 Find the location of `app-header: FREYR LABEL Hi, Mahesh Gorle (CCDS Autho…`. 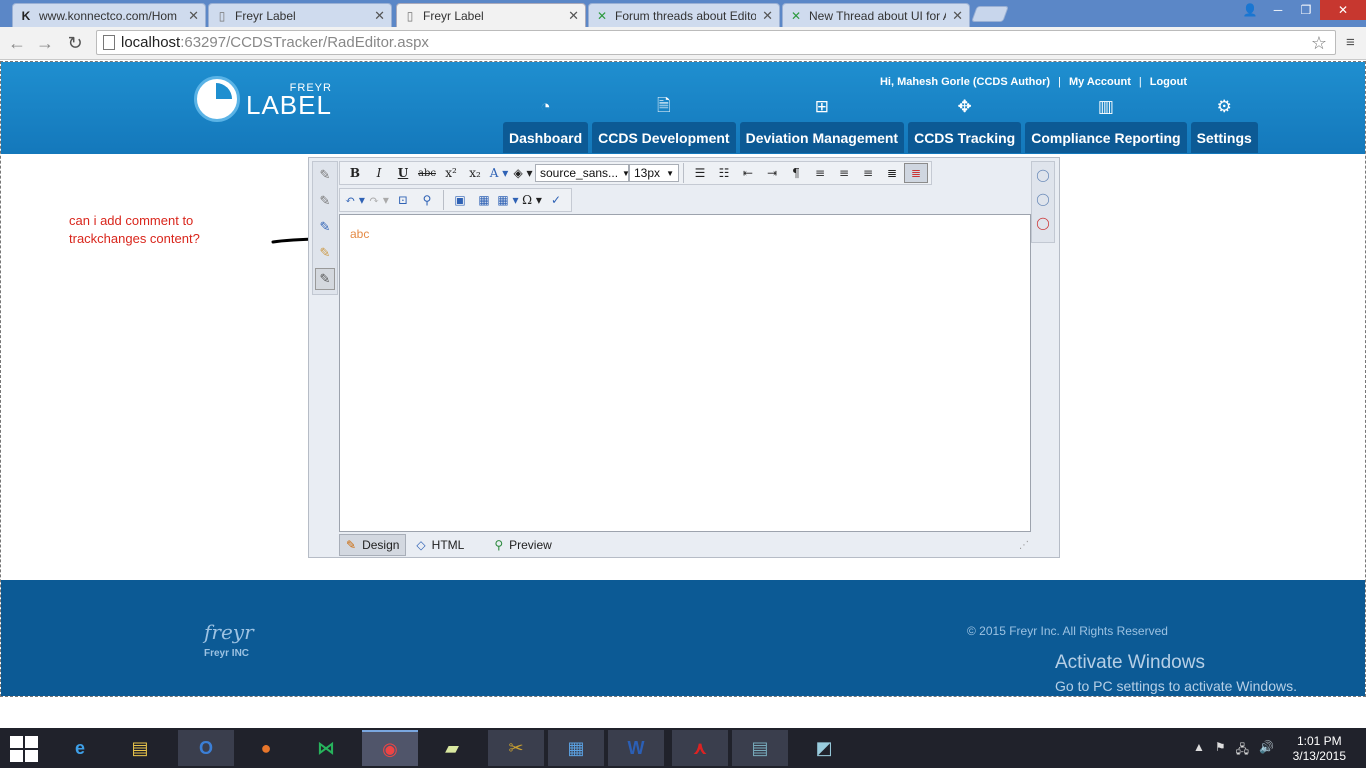

app-header: FREYR LABEL Hi, Mahesh Gorle (CCDS Autho… is located at coordinates (683, 108).